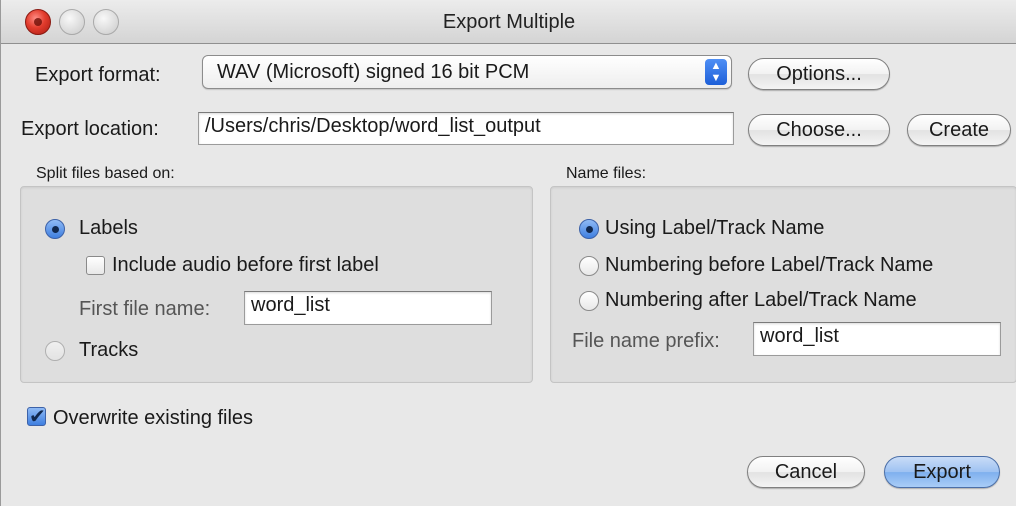 The width and height of the screenshot is (1016, 506). Describe the element at coordinates (959, 130) in the screenshot. I see `create-button: Create` at that location.